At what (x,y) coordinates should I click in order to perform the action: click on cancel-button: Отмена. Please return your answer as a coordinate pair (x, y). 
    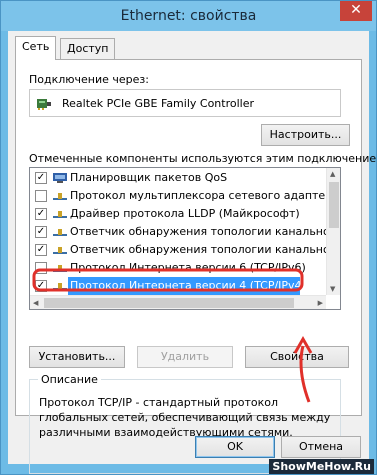
    Looking at the image, I should click on (321, 447).